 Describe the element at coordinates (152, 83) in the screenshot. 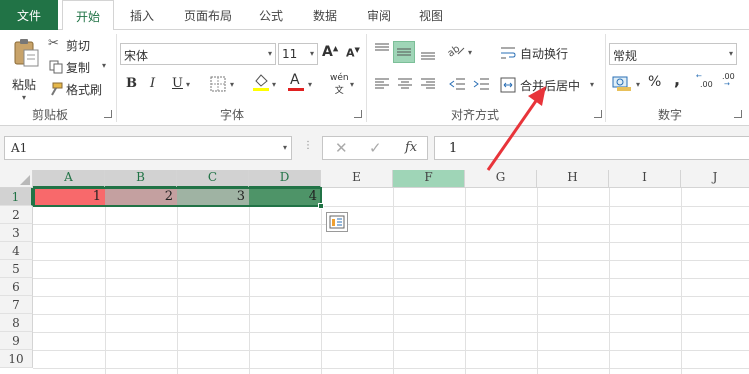

I see `italic-button: I` at that location.